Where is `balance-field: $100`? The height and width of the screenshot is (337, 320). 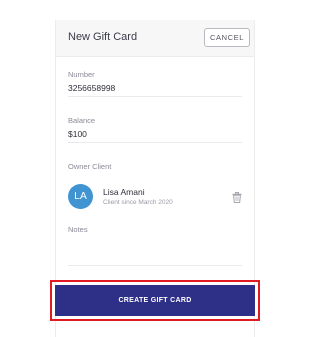 balance-field: $100 is located at coordinates (77, 134).